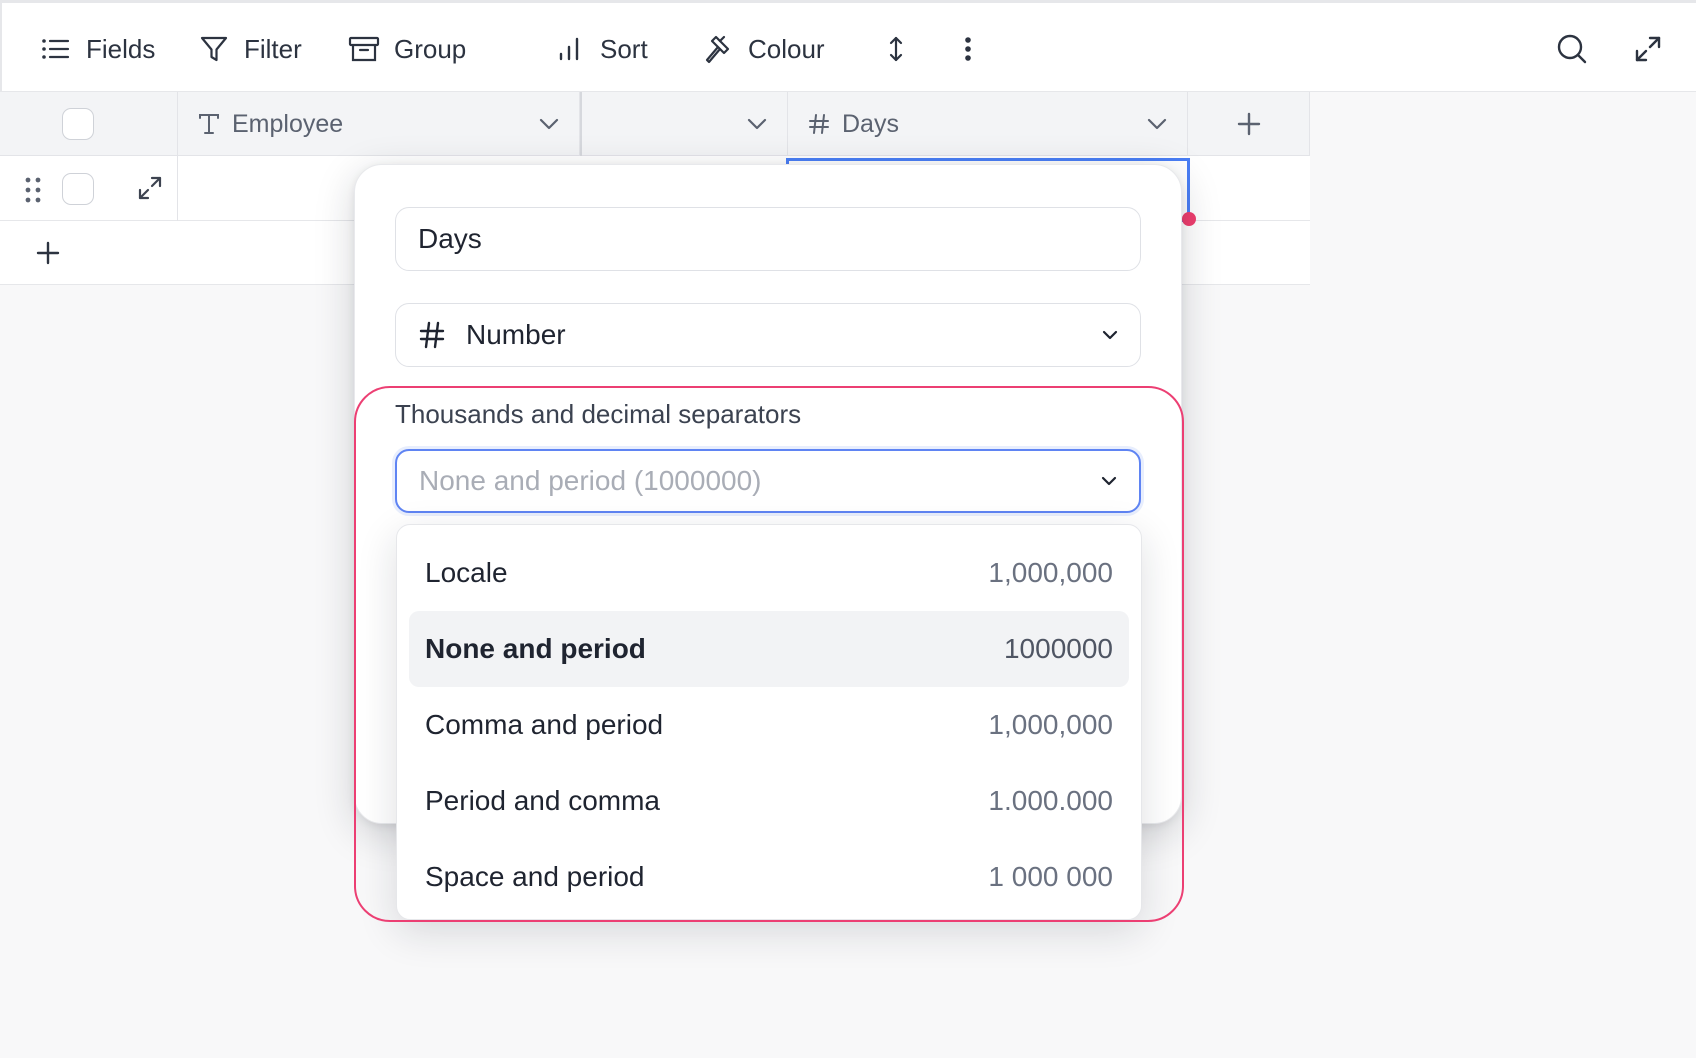 This screenshot has height=1058, width=1696. What do you see at coordinates (78, 124) in the screenshot?
I see `select-all-checkbox` at bounding box center [78, 124].